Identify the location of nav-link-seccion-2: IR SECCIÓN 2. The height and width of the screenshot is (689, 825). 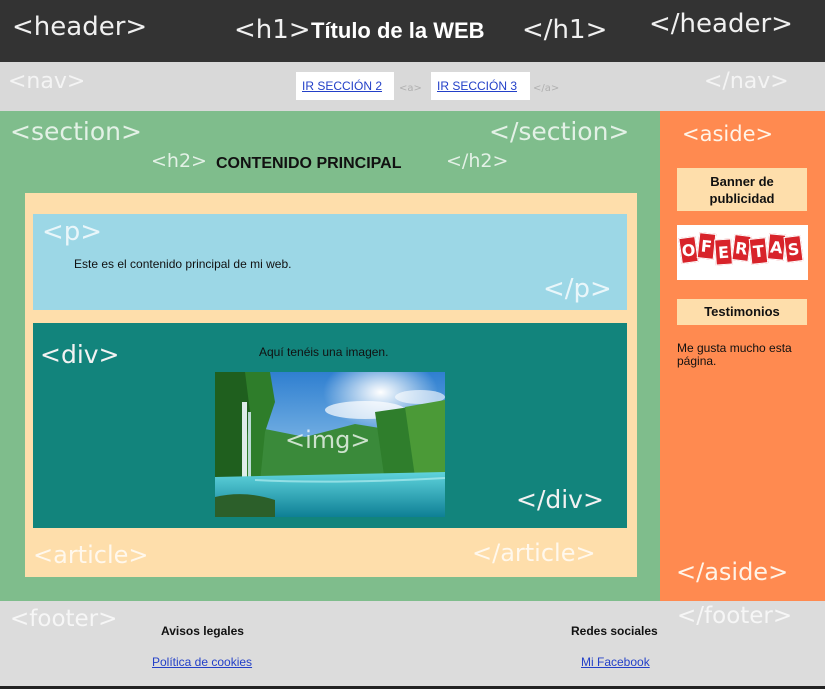
(345, 86).